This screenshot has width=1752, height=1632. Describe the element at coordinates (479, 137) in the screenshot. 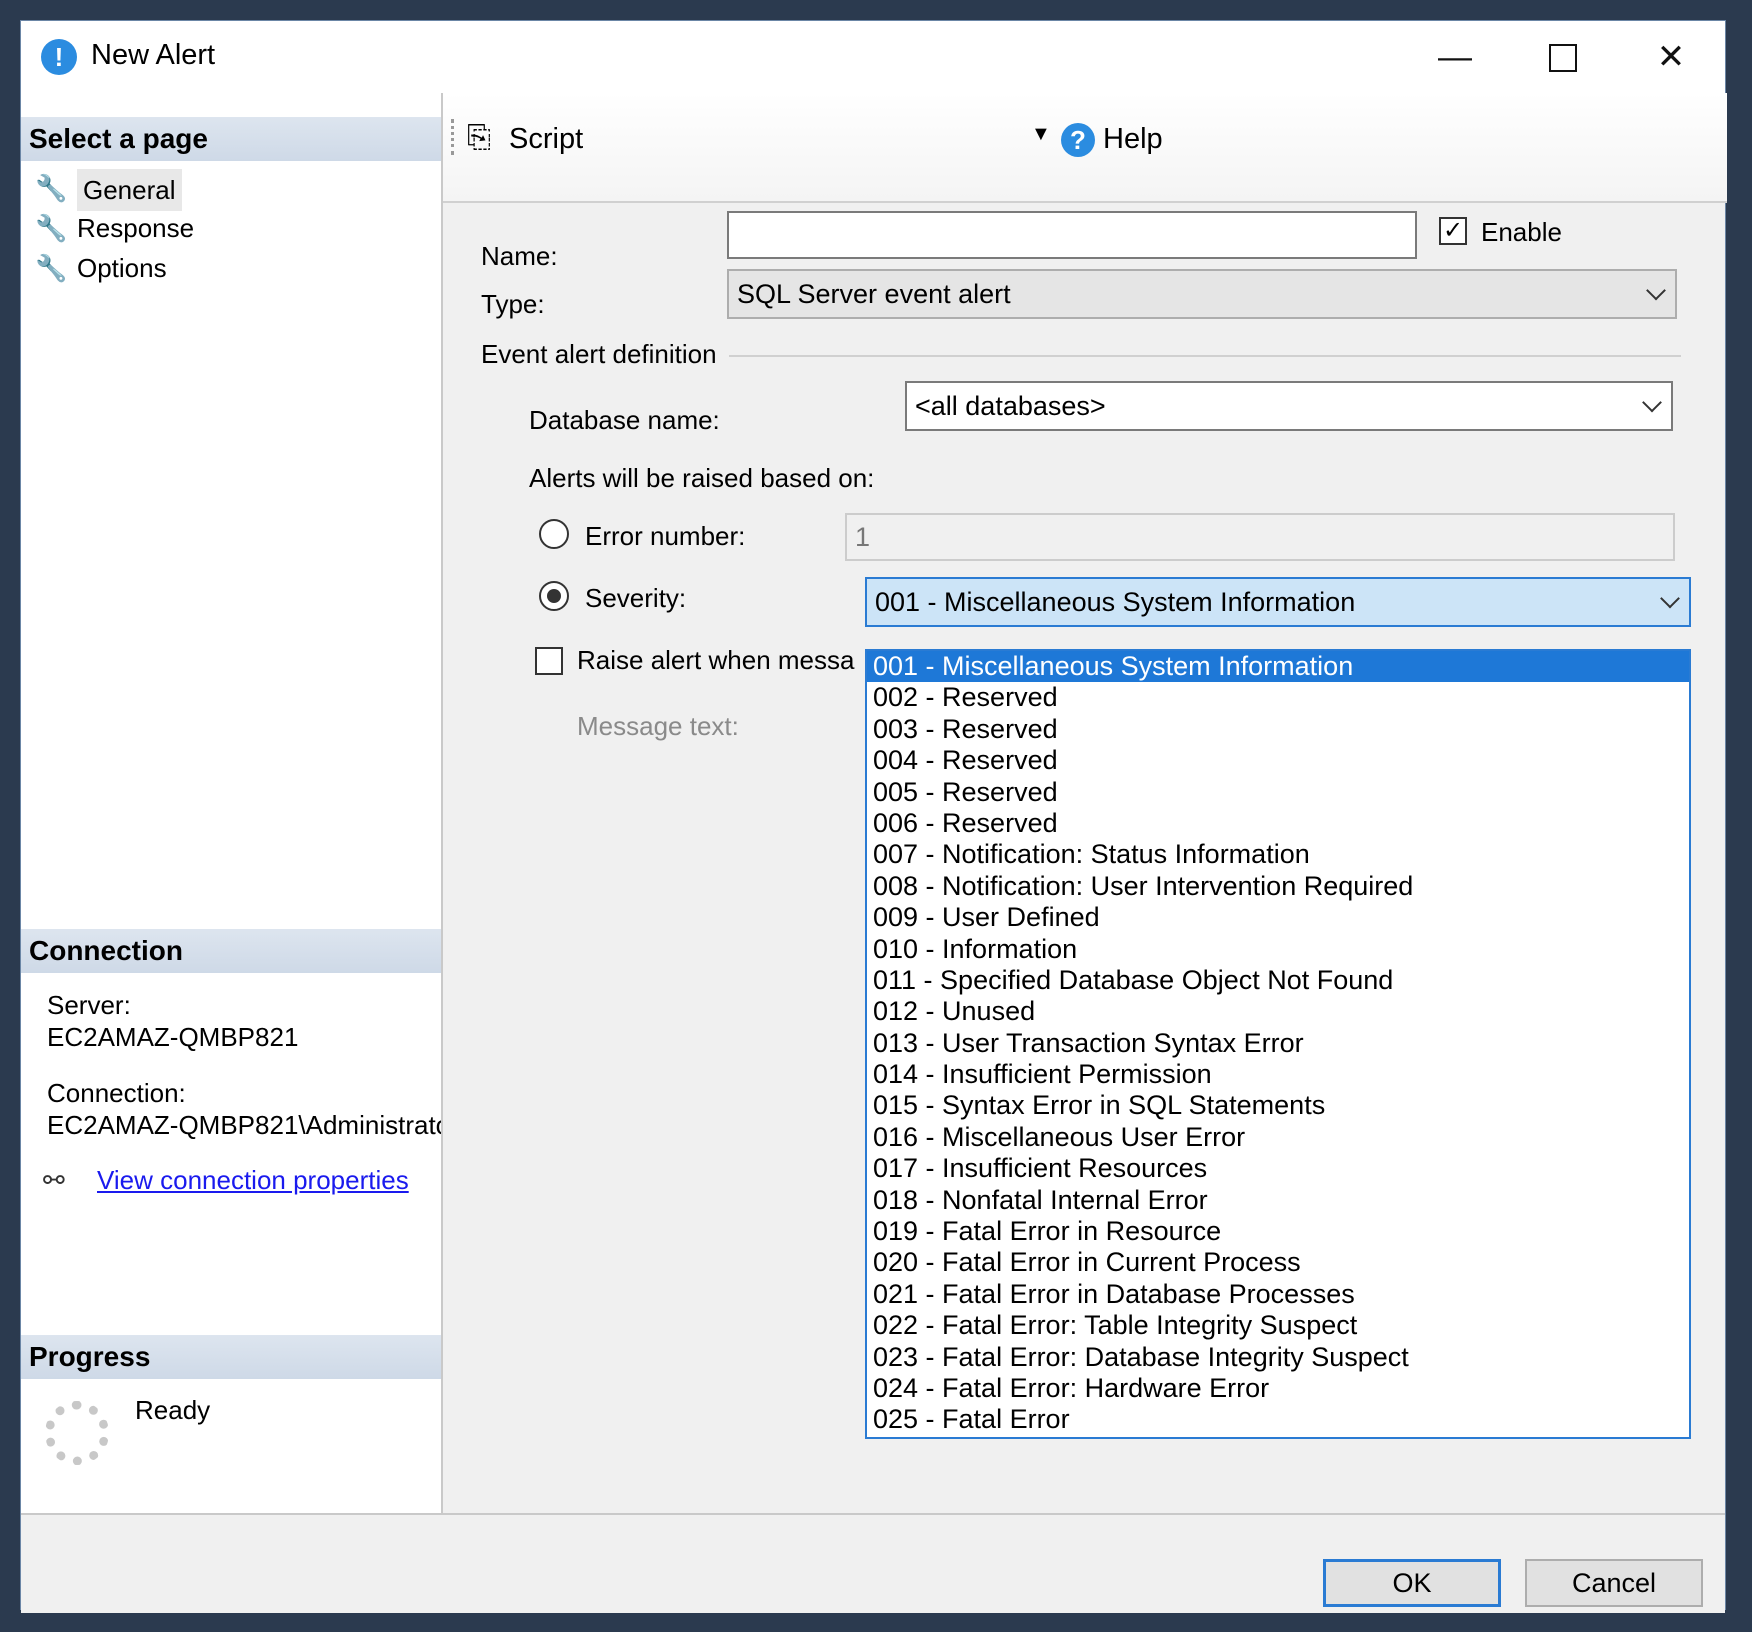

I see `script-icon: ⎘` at that location.